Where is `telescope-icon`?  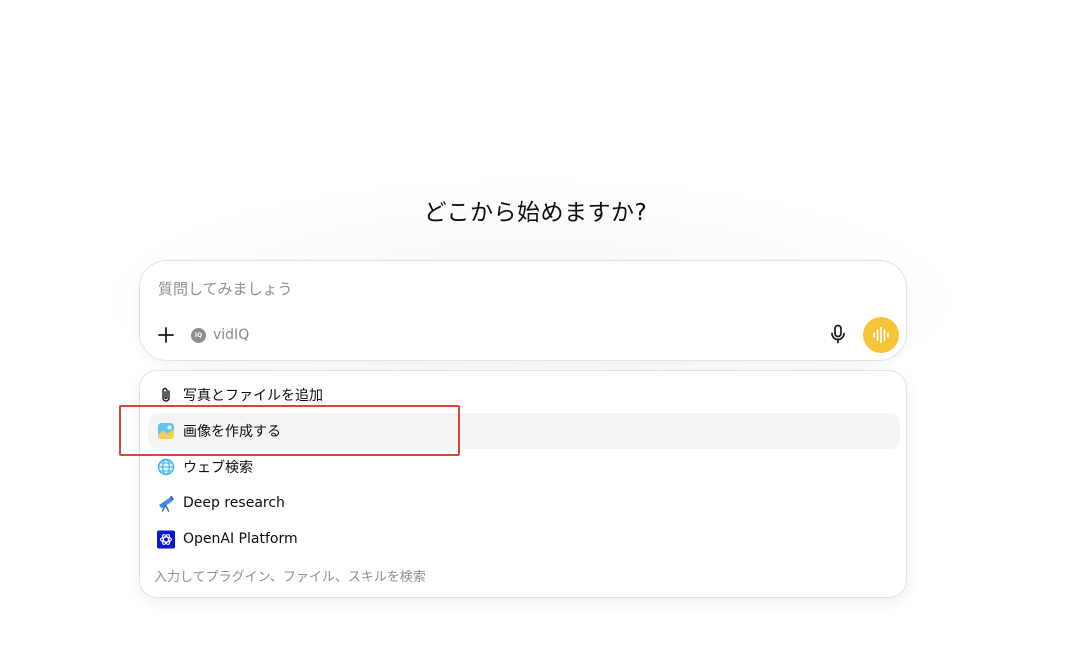
telescope-icon is located at coordinates (166, 503).